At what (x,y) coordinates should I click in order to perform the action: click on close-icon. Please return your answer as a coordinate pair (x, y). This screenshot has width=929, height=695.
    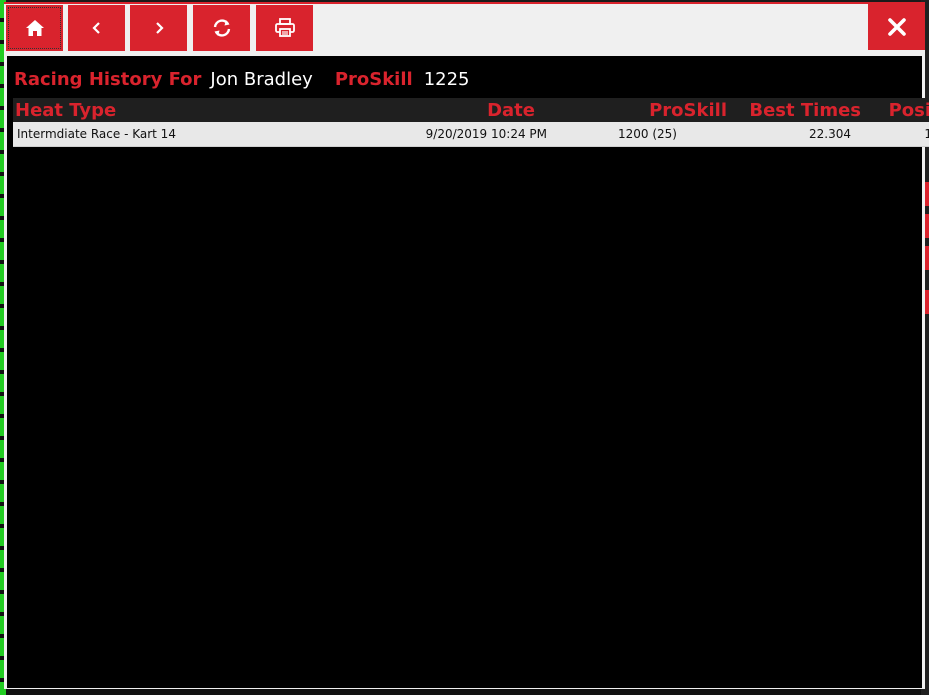
    Looking at the image, I should click on (896, 27).